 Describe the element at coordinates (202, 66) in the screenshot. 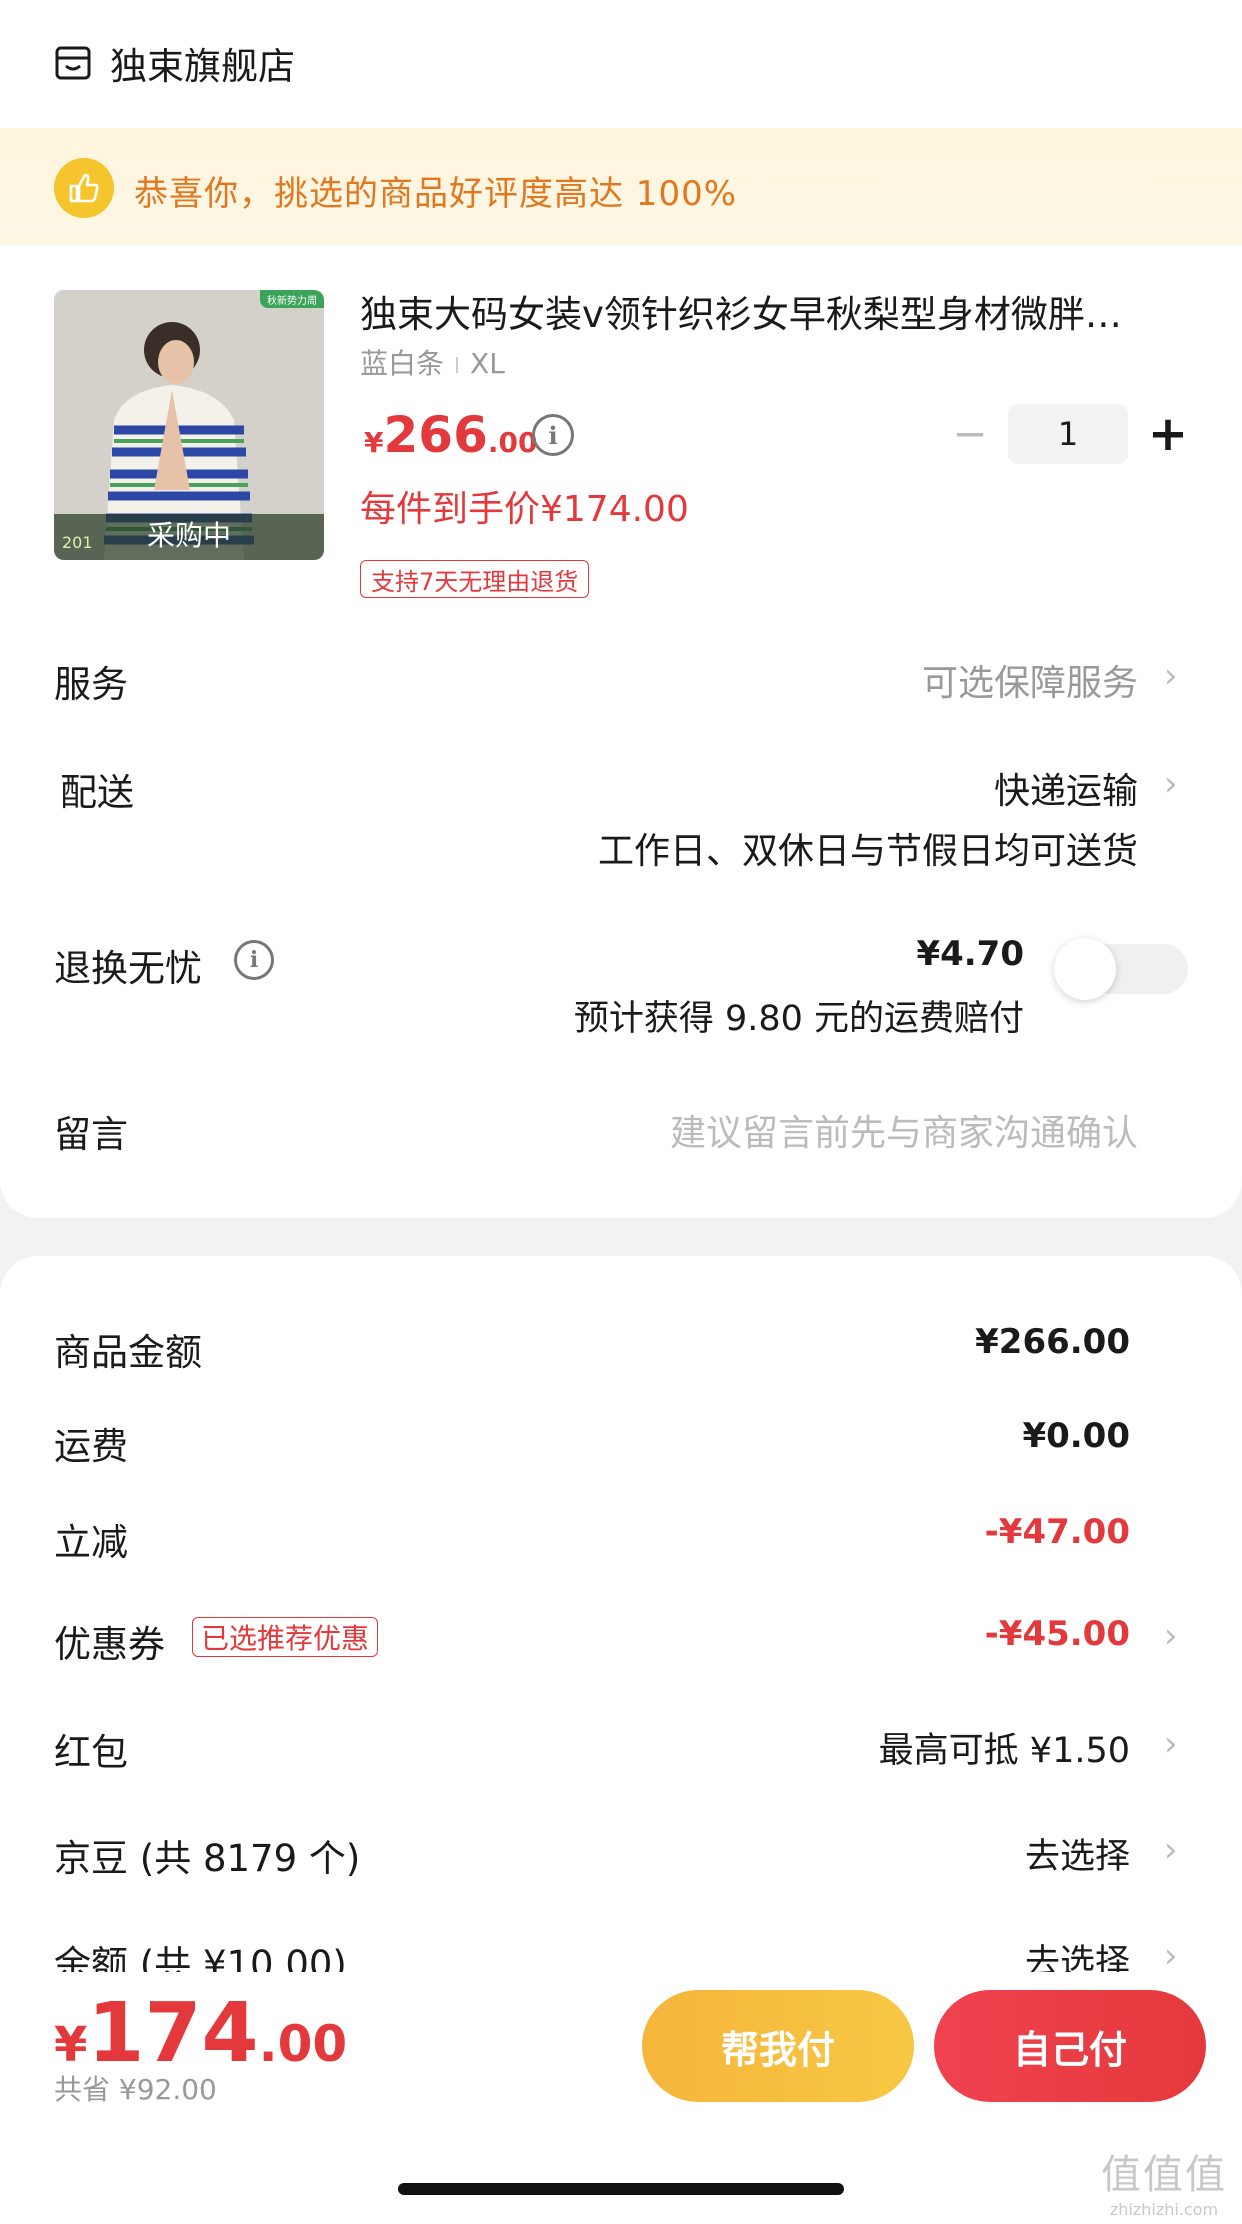

I see `store-name: 独束旗舰店` at that location.